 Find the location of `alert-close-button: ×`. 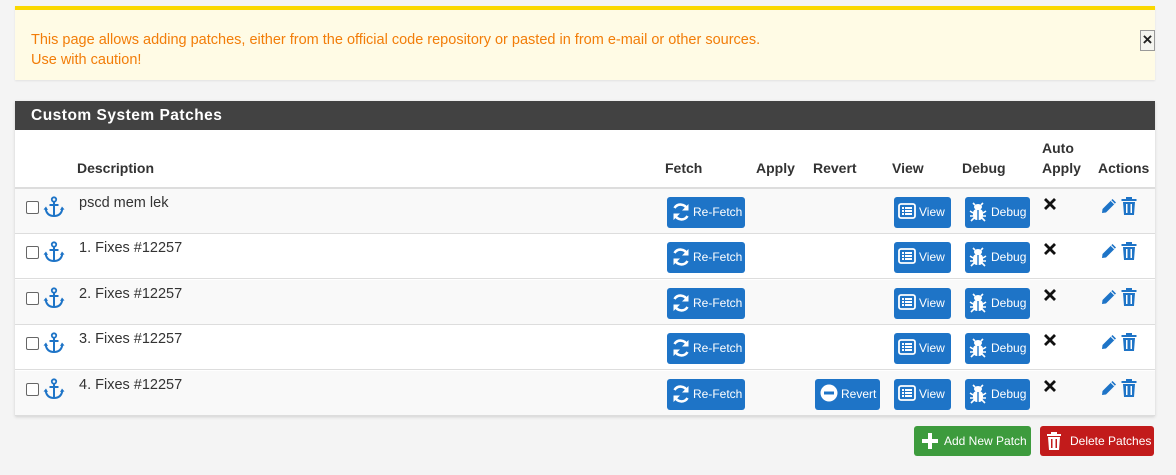

alert-close-button: × is located at coordinates (1147, 40).